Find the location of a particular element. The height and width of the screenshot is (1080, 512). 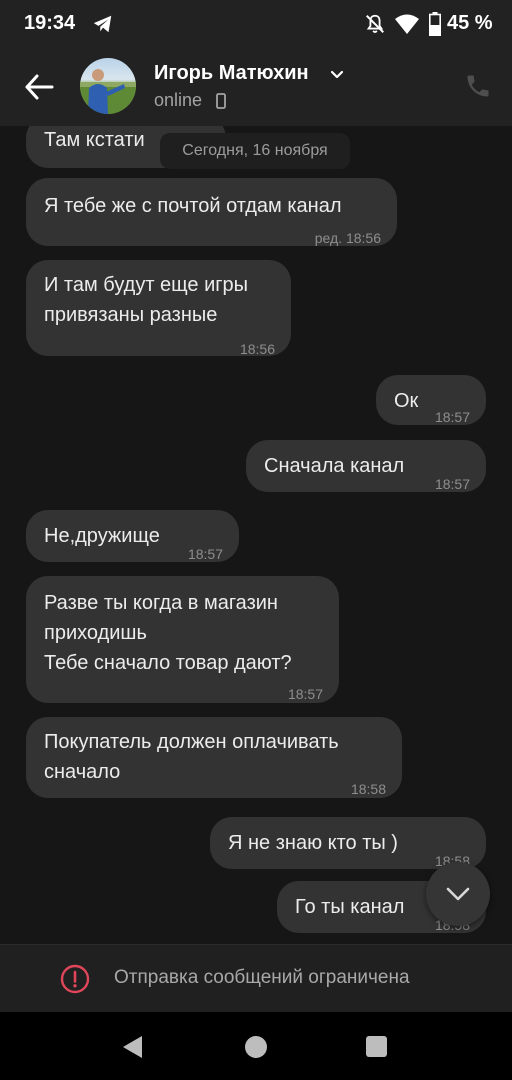

contact-name: Игорь Матюхин is located at coordinates (231, 73).